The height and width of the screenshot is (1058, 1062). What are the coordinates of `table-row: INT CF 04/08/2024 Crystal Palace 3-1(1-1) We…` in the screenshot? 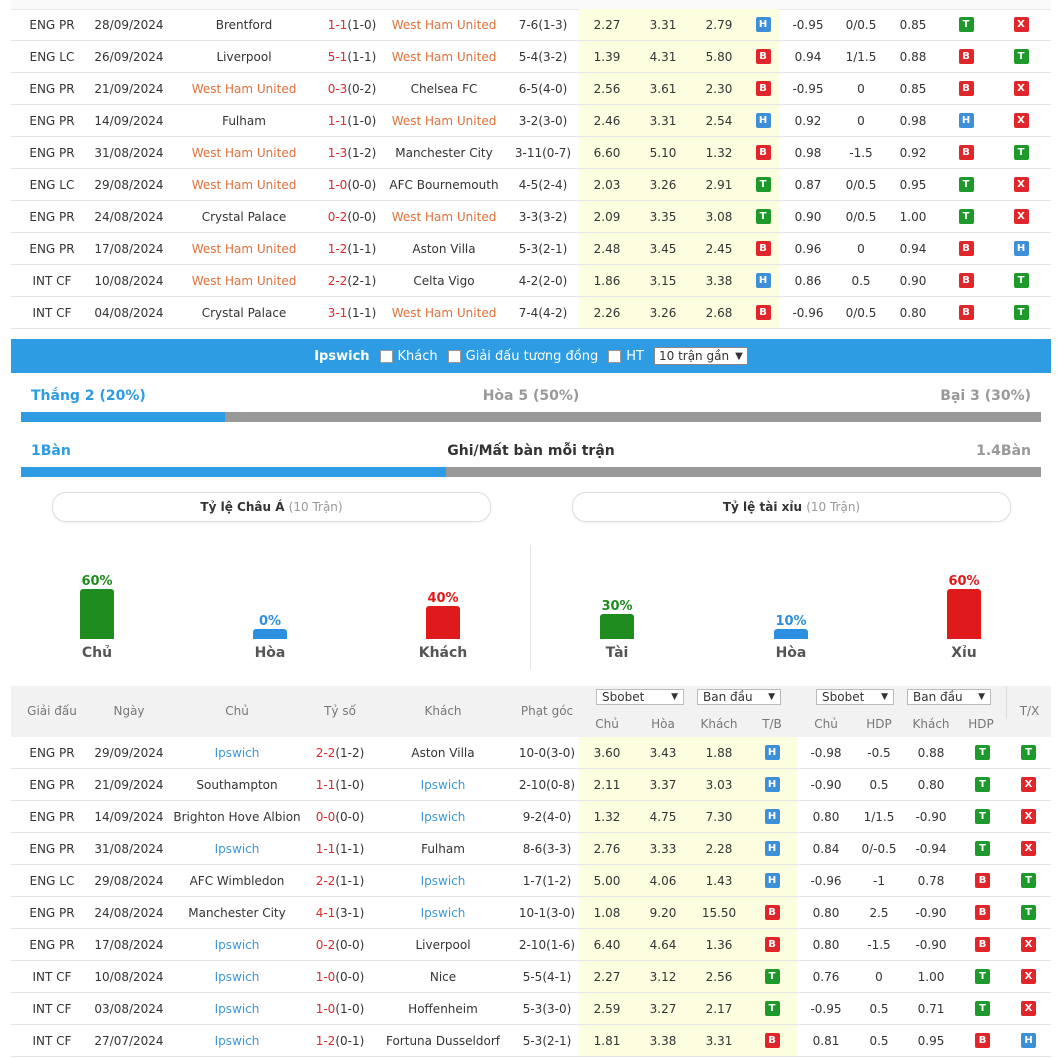 It's located at (531, 312).